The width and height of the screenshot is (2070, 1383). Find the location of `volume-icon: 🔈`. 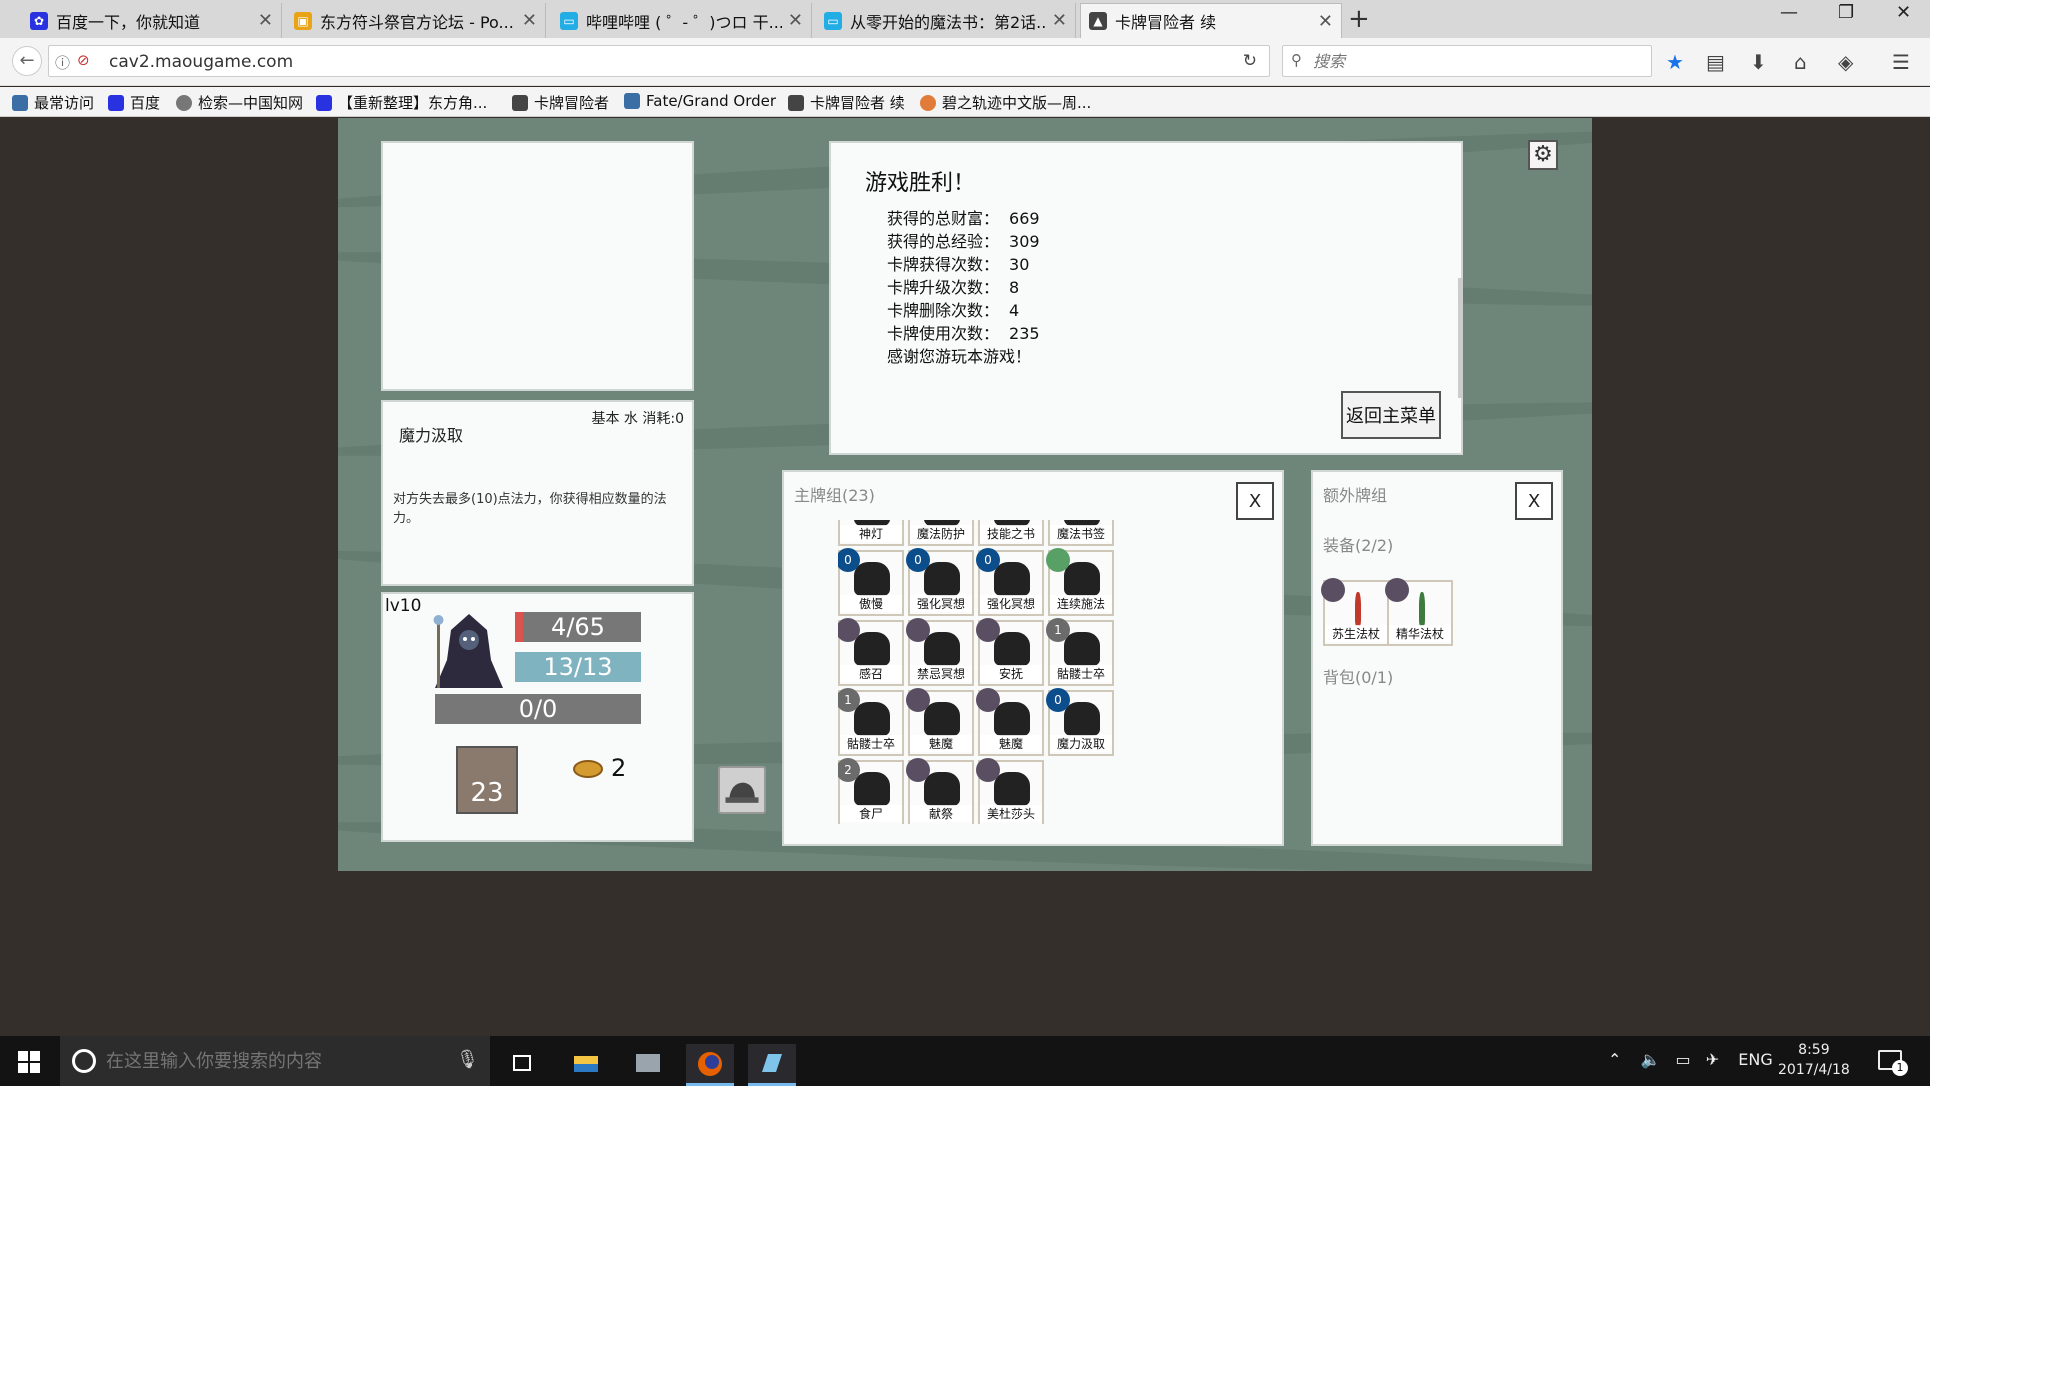

volume-icon: 🔈 is located at coordinates (1651, 1059).